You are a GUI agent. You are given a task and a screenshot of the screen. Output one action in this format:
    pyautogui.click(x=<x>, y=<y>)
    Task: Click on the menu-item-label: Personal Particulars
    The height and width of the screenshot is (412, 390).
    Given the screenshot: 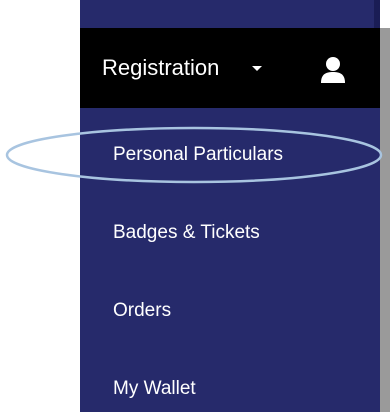 What is the action you would take?
    pyautogui.click(x=198, y=154)
    